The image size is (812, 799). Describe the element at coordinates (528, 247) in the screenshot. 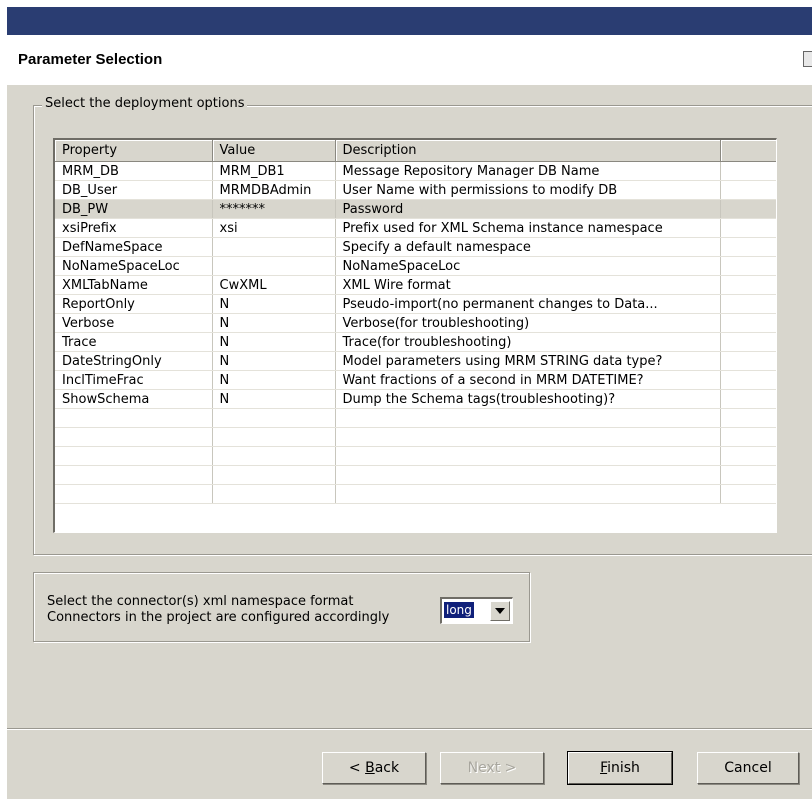

I see `cell-description: Specify a default namespace` at that location.